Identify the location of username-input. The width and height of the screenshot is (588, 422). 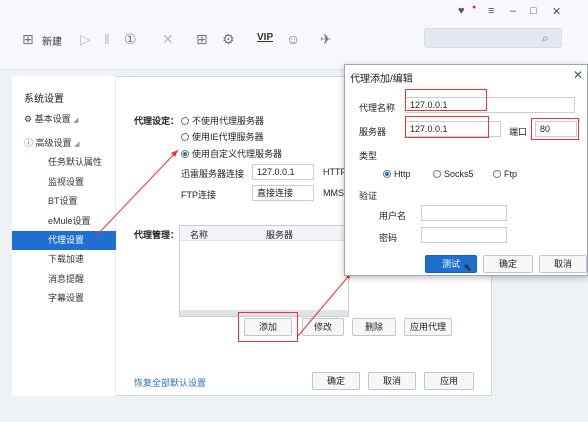
(464, 213).